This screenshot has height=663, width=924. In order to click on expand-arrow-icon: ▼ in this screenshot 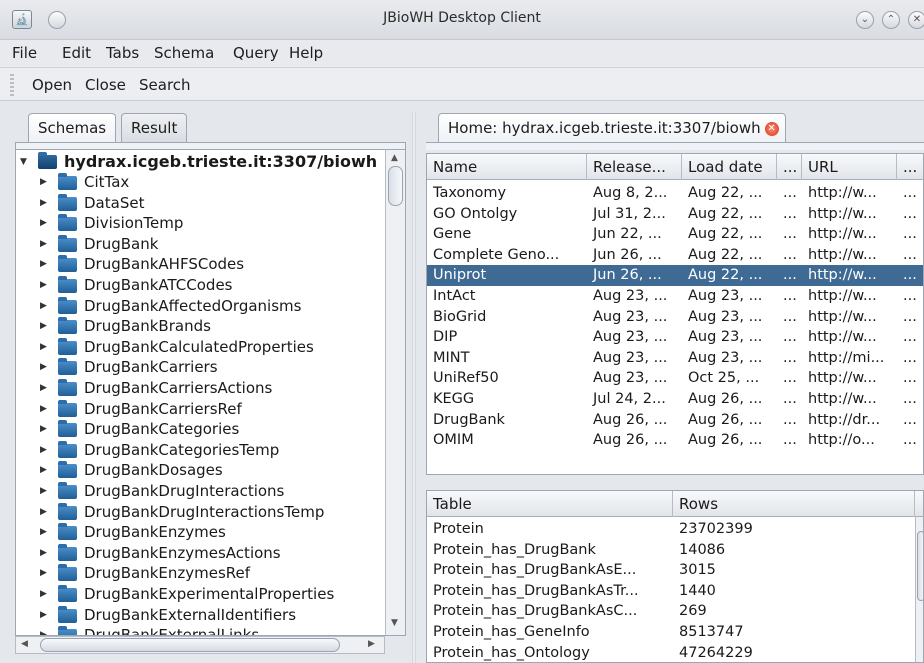, I will do `click(25, 162)`.